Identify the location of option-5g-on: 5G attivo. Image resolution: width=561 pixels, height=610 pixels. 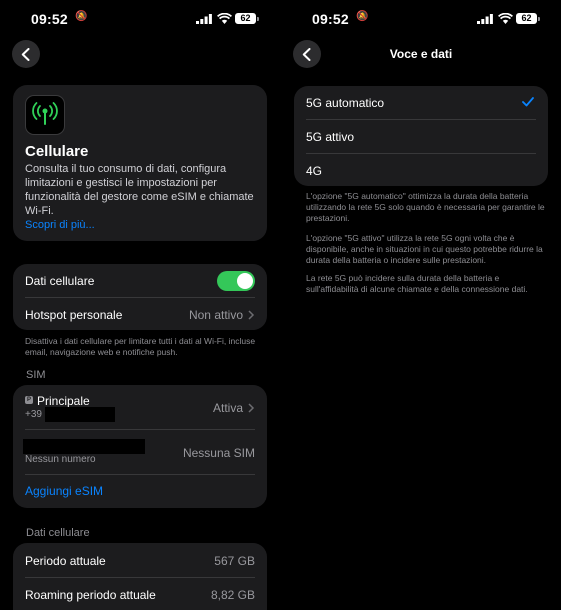
(421, 136).